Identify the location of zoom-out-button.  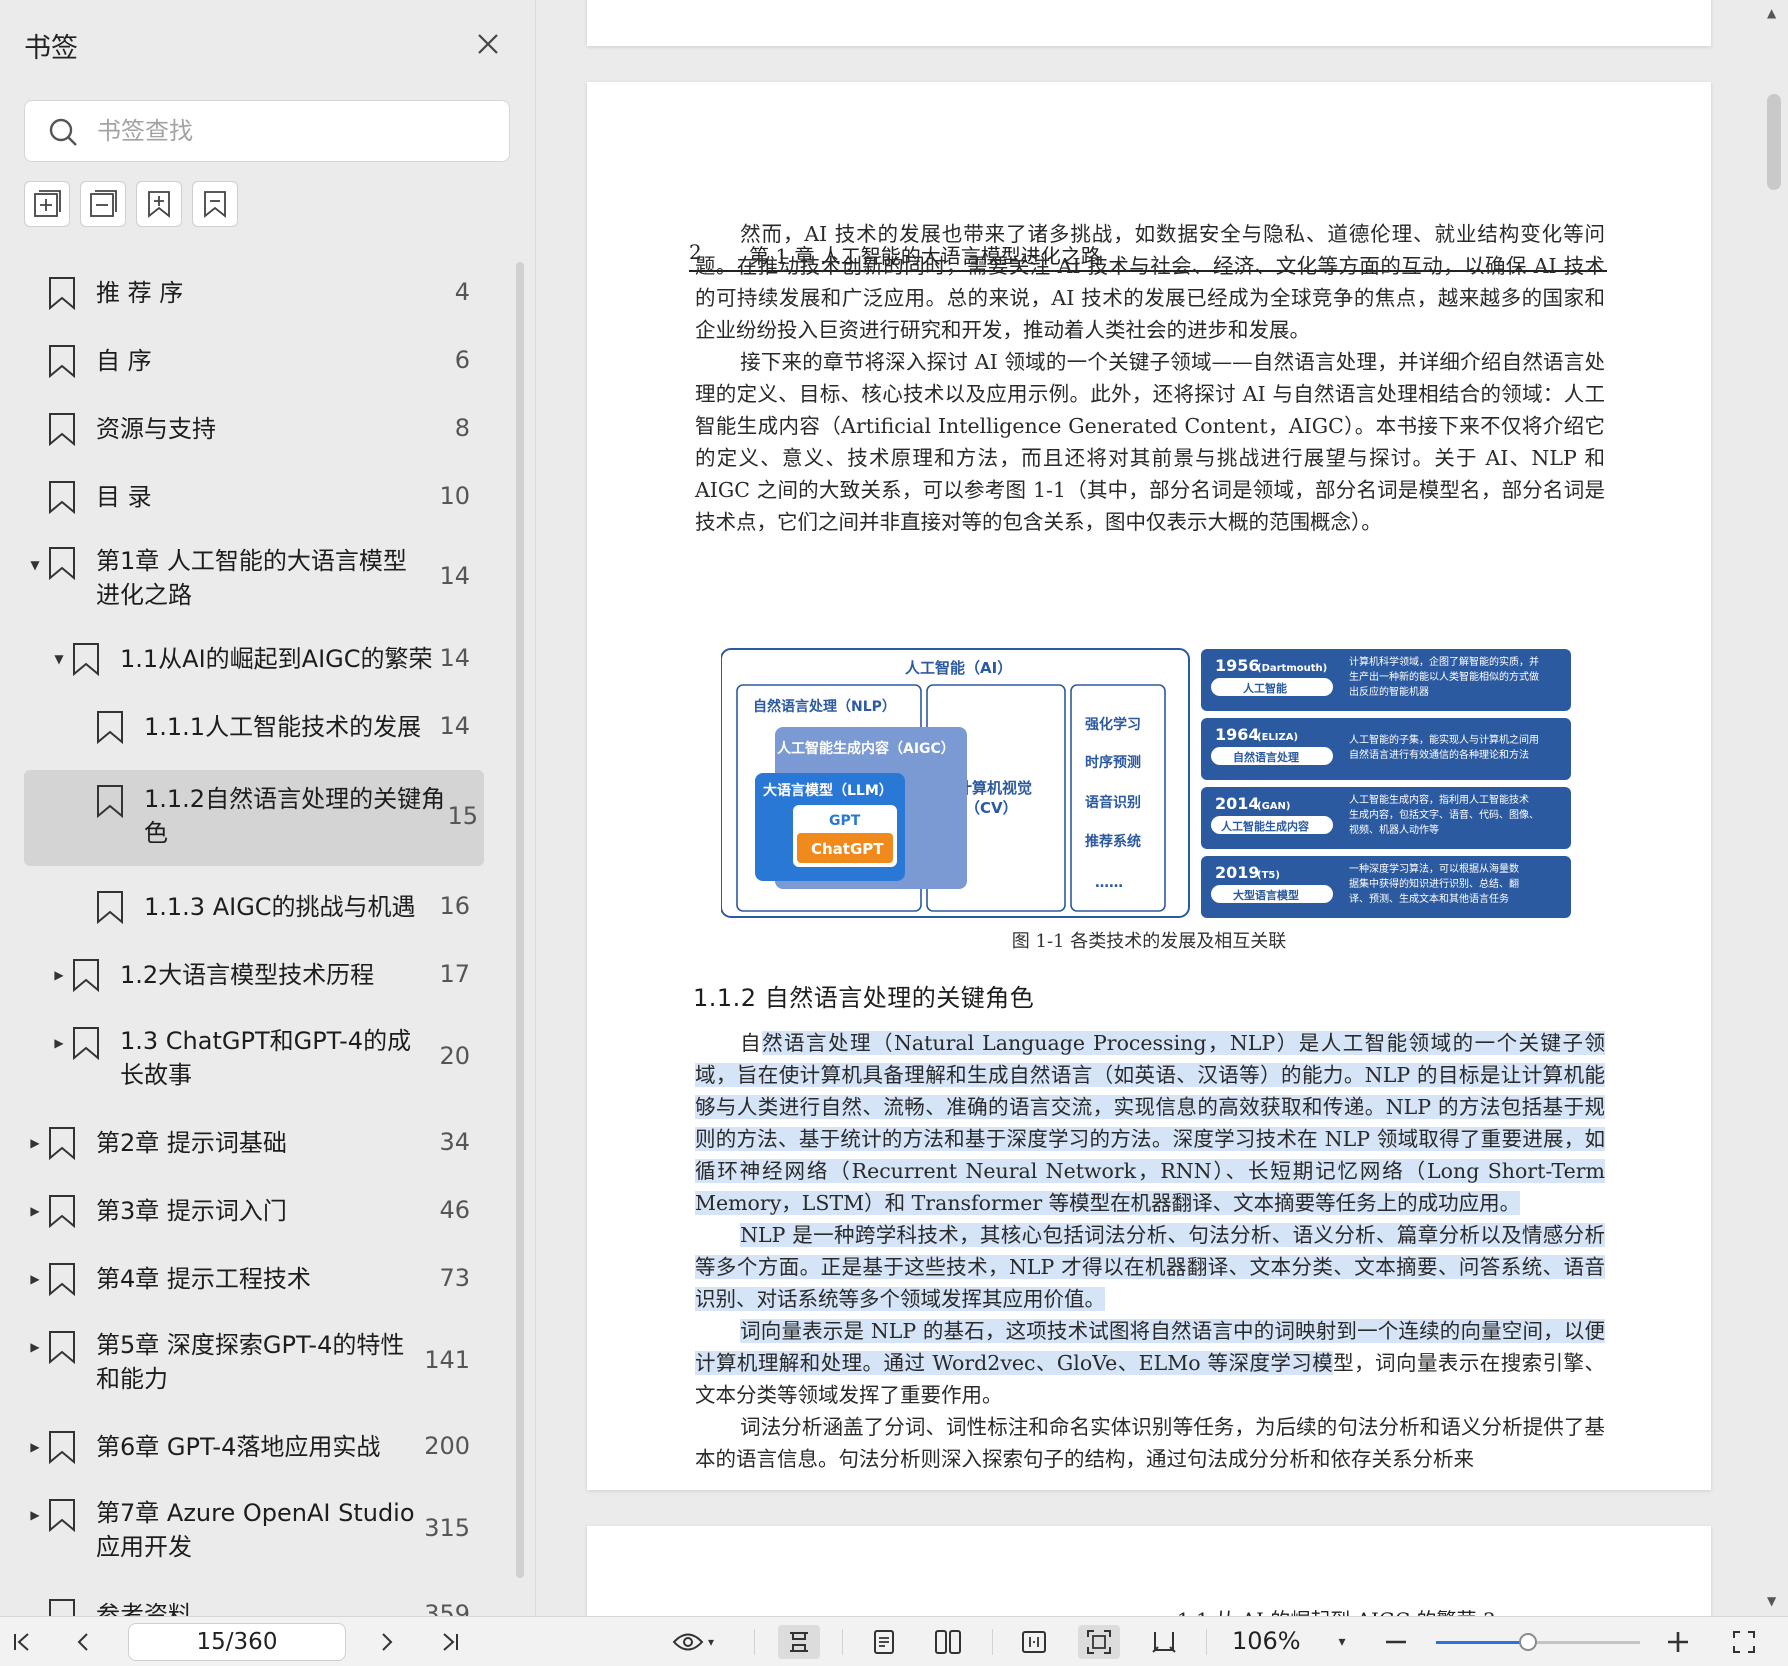
(1396, 1642).